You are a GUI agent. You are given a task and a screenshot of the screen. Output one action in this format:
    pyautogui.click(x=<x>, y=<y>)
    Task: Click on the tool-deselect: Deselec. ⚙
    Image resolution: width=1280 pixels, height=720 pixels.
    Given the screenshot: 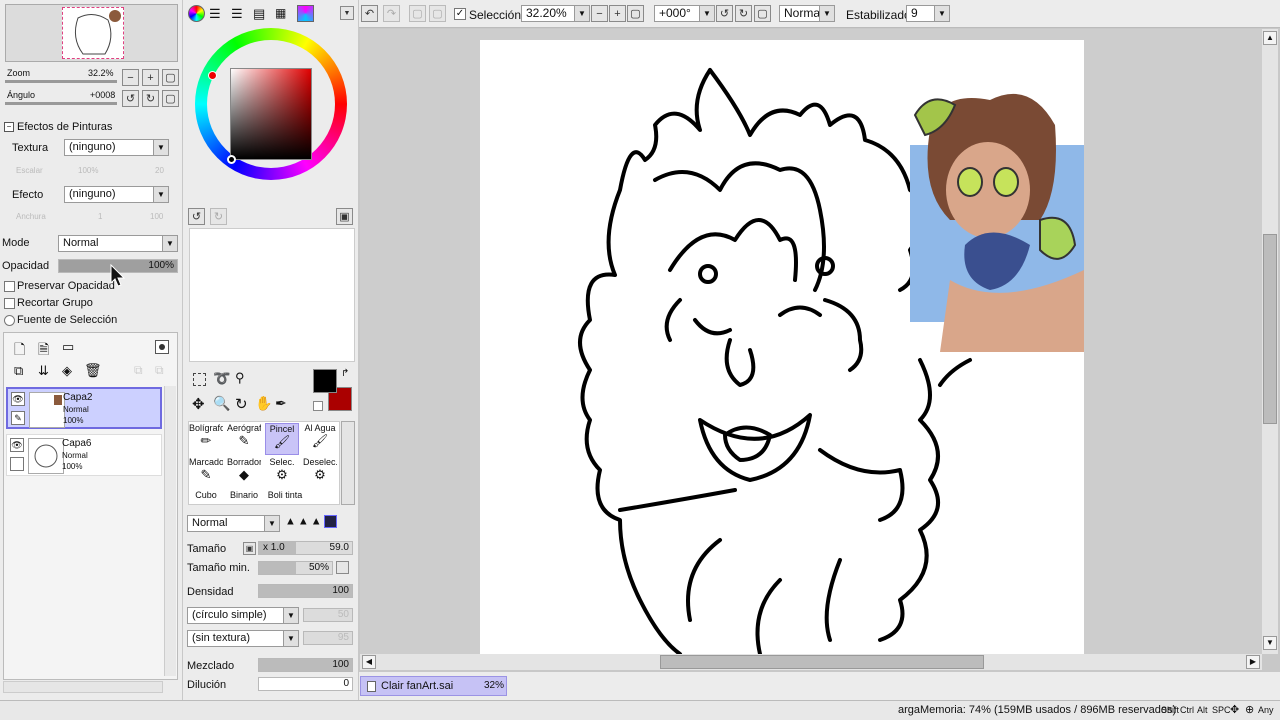 What is the action you would take?
    pyautogui.click(x=320, y=473)
    